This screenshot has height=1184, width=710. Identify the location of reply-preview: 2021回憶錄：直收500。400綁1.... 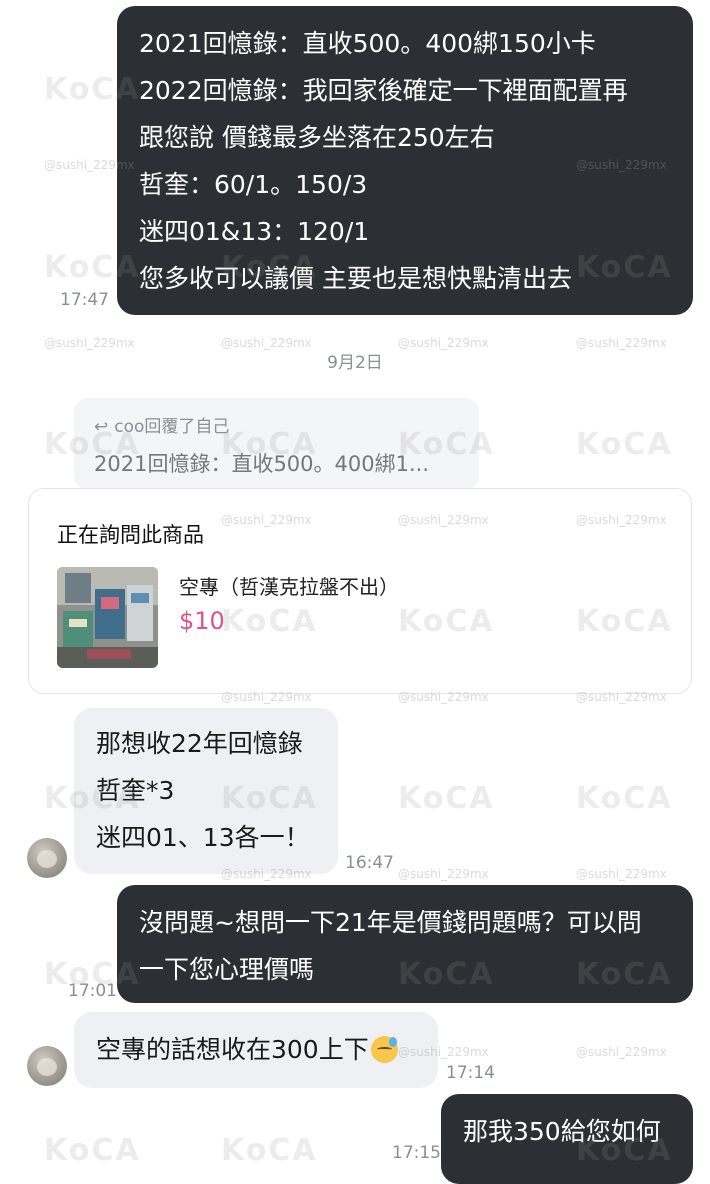
(261, 464).